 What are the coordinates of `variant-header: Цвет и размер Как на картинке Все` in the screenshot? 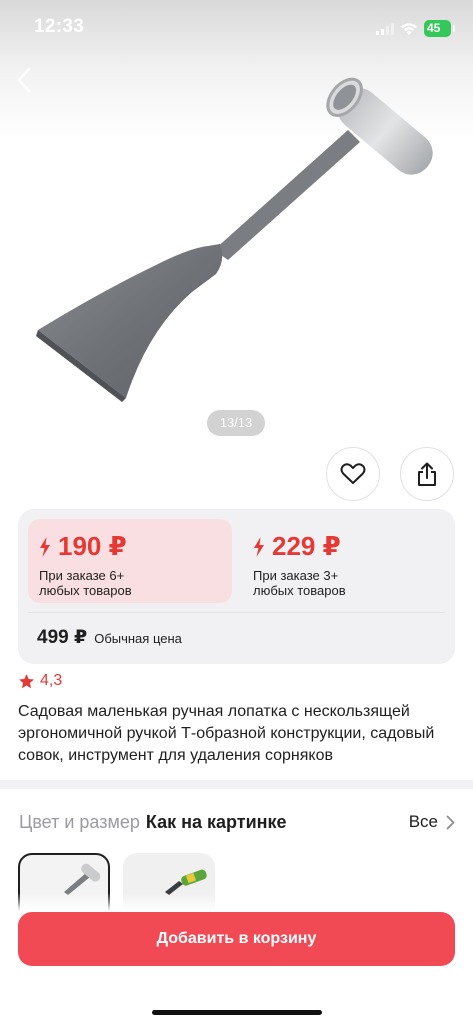 It's located at (237, 822).